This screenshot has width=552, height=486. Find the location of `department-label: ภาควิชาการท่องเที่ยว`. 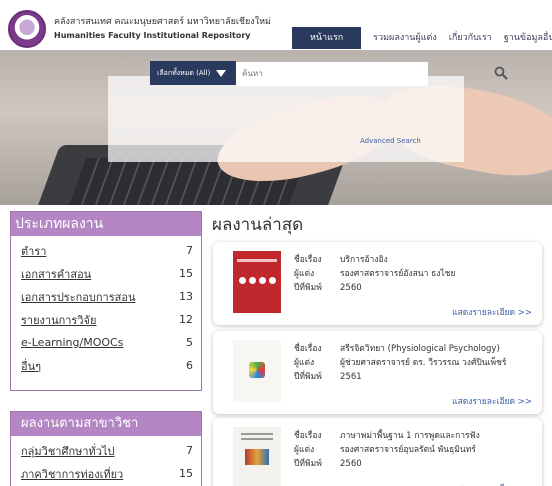

department-label: ภาควิชาการท่องเที่ยว is located at coordinates (72, 474).